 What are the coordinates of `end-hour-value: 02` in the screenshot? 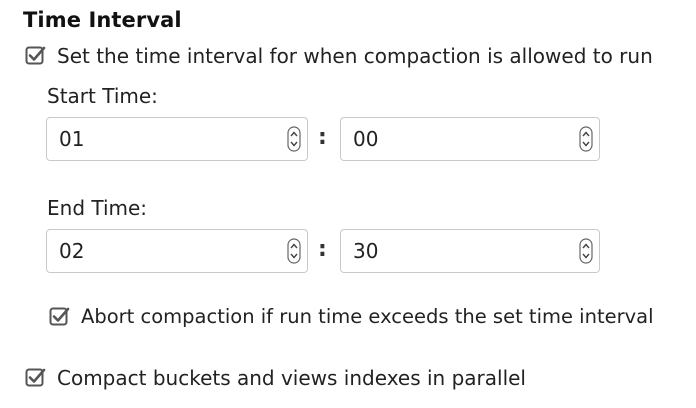 It's located at (72, 251).